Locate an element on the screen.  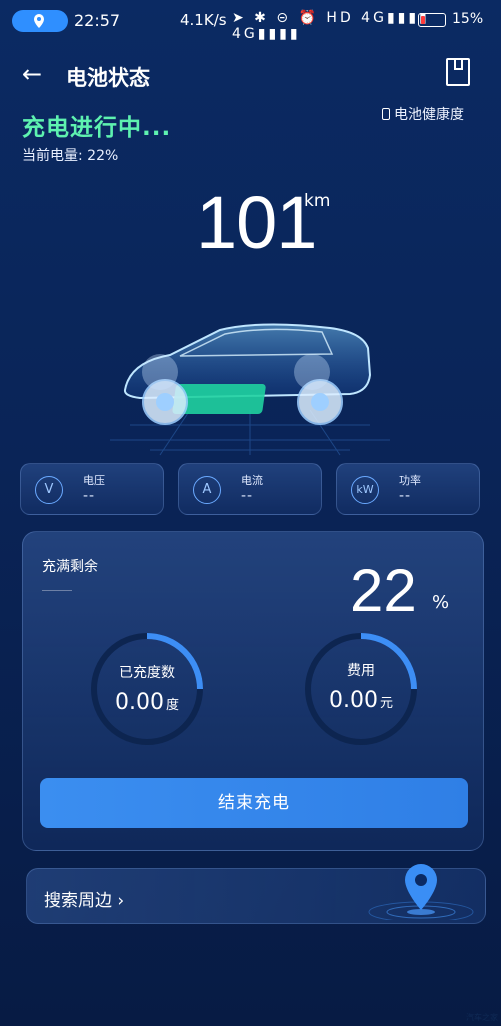
battery-small-icon is located at coordinates (386, 114).